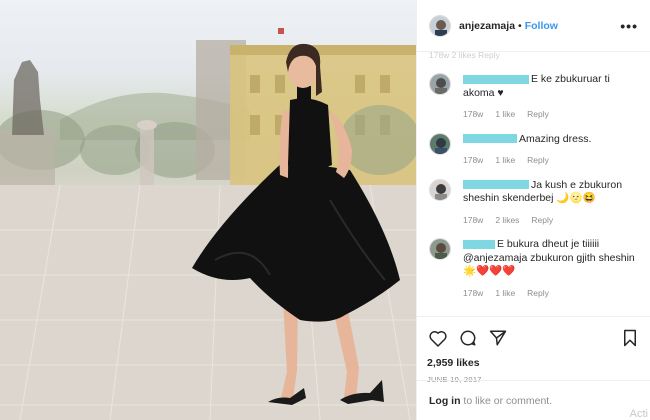 This screenshot has height=420, width=650. Describe the element at coordinates (638, 414) in the screenshot. I see `activation-watermark: Acti` at that location.